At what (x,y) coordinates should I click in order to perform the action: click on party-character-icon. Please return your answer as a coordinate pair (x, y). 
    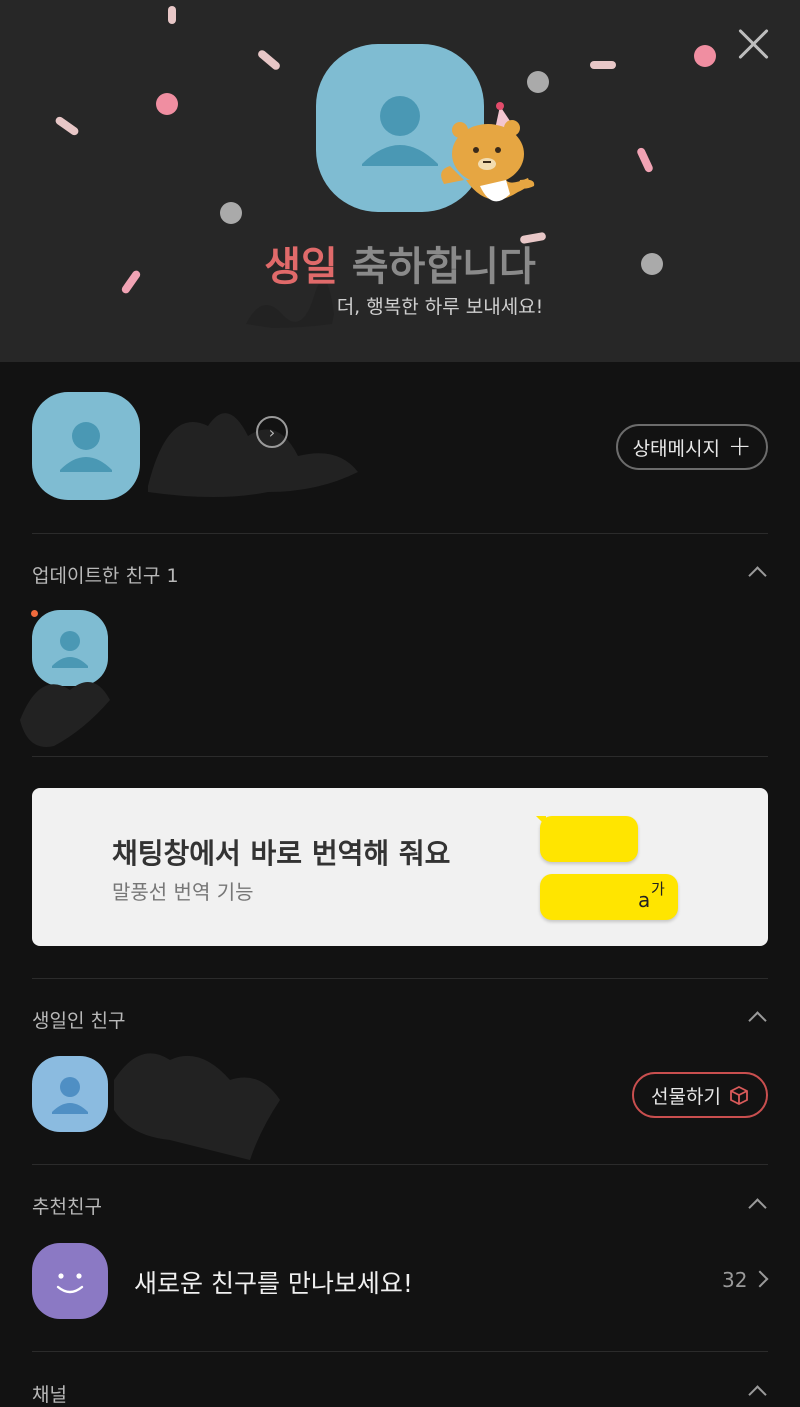
    Looking at the image, I should click on (488, 152).